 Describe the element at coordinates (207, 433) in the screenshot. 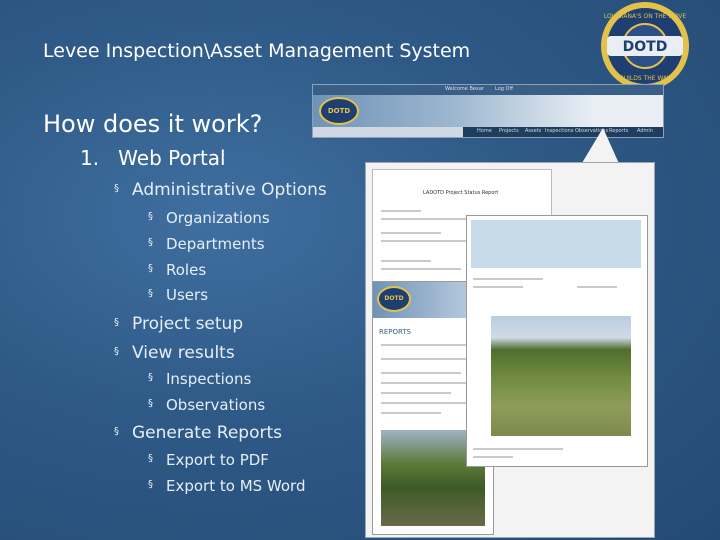

I see `bullet-label: Generate Reports` at that location.